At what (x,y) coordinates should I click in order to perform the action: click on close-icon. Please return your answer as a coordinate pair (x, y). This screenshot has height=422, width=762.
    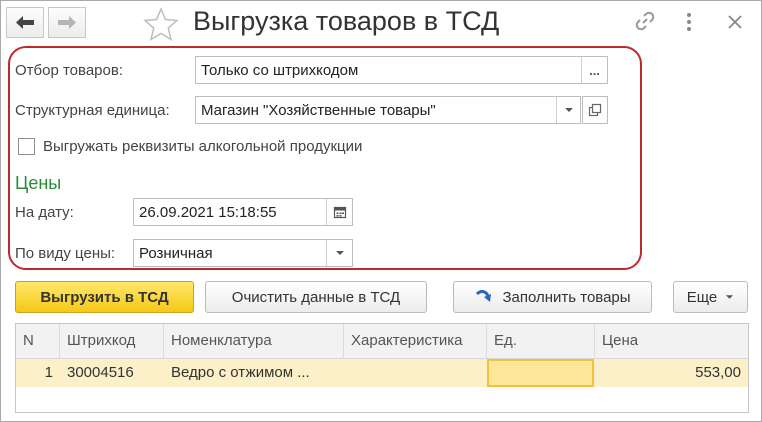
    Looking at the image, I should click on (735, 22).